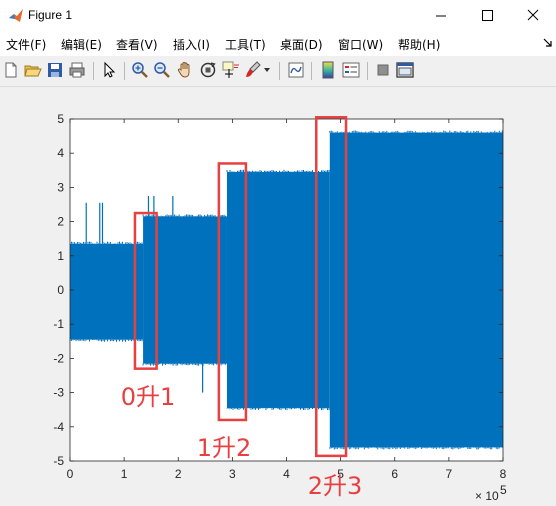 The image size is (556, 506). Describe the element at coordinates (60, 153) in the screenshot. I see `y-tick-label: 4` at that location.